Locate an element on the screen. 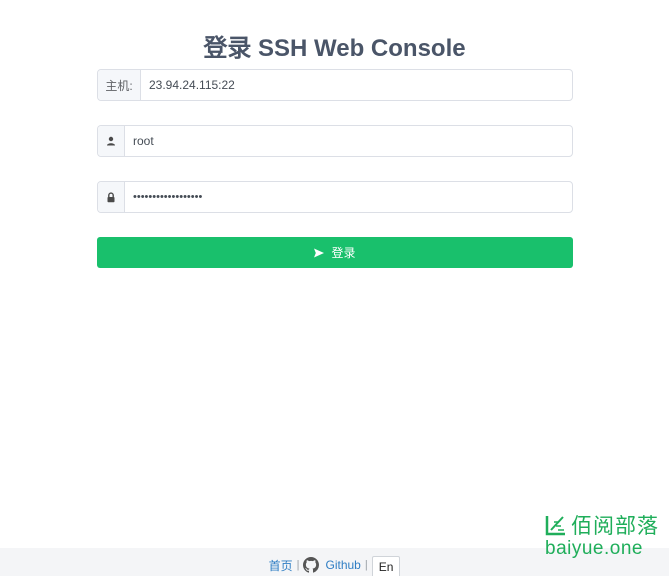  watermark-domain: baiyue.one is located at coordinates (594, 548).